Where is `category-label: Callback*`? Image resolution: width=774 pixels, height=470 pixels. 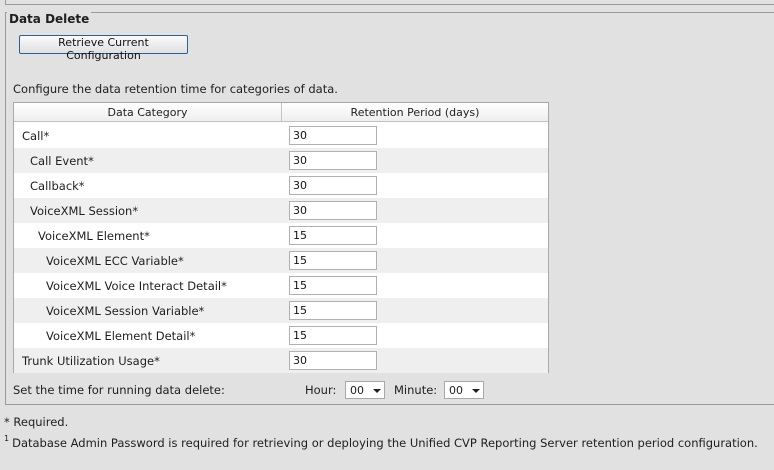
category-label: Callback* is located at coordinates (57, 186).